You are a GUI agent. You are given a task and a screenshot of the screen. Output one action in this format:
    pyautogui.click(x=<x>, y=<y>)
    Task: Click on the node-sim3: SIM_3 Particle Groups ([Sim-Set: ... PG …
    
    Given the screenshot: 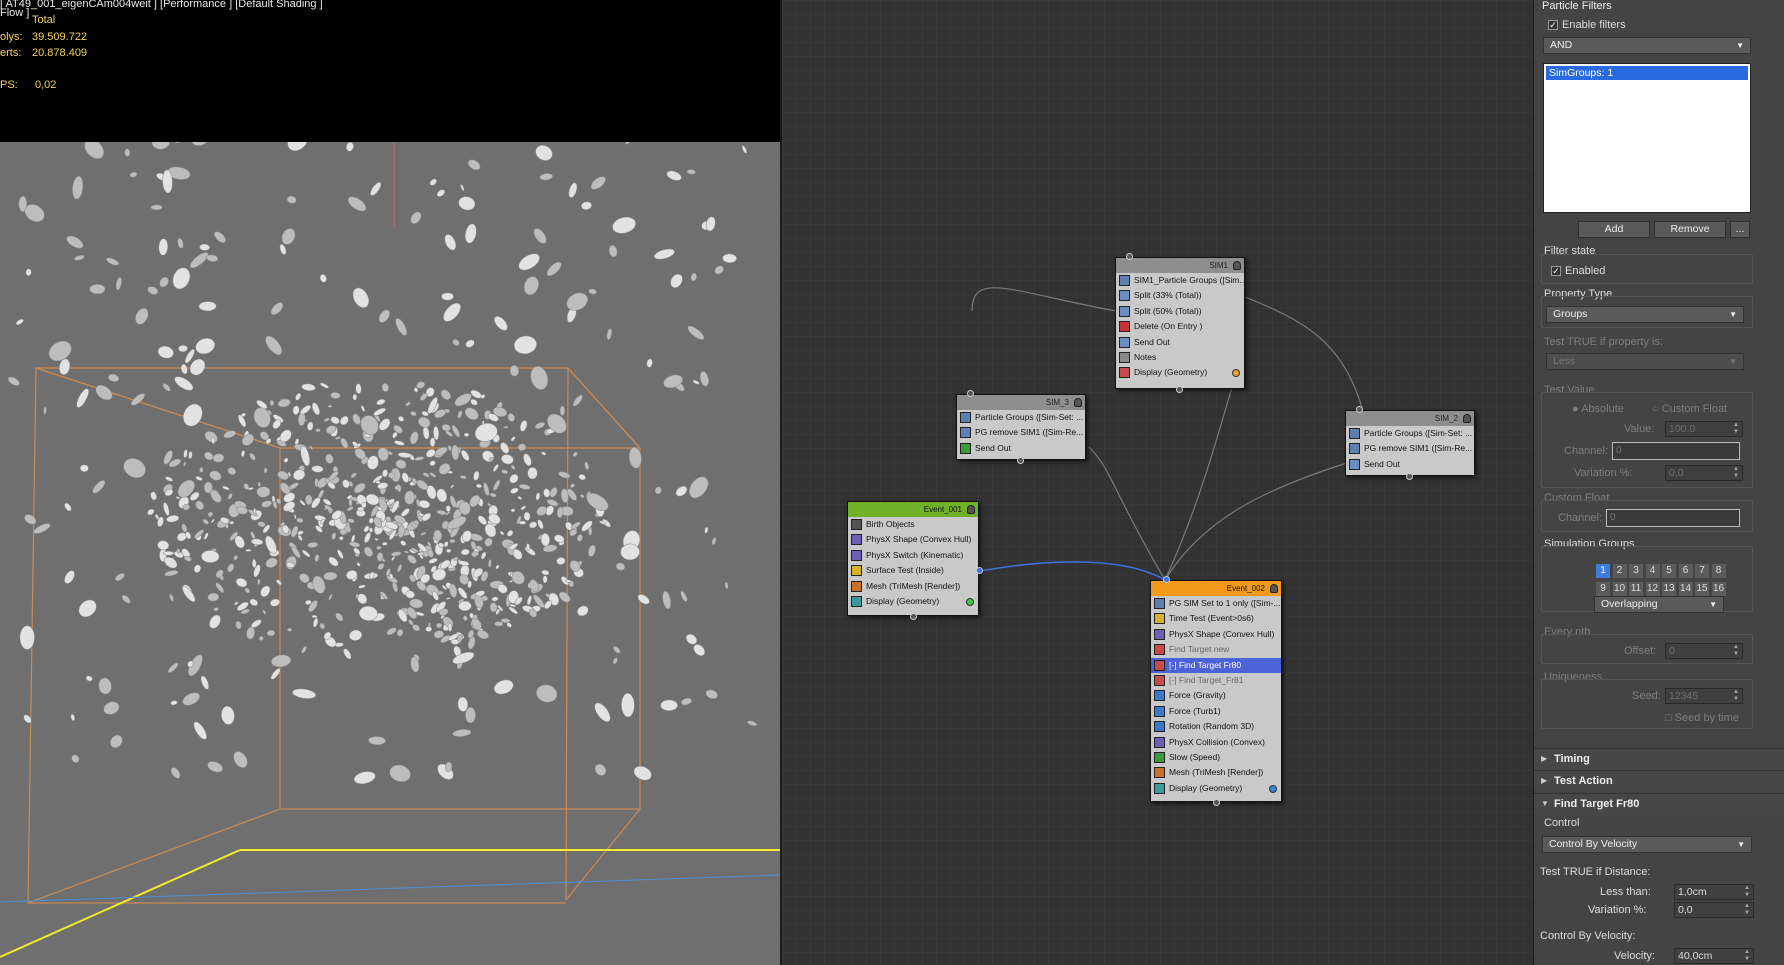 What is the action you would take?
    pyautogui.click(x=1021, y=427)
    